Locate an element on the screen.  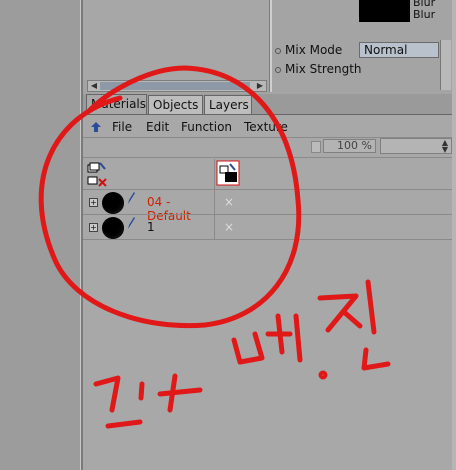
mix-strength-label: Mix Strength is located at coordinates (323, 69).